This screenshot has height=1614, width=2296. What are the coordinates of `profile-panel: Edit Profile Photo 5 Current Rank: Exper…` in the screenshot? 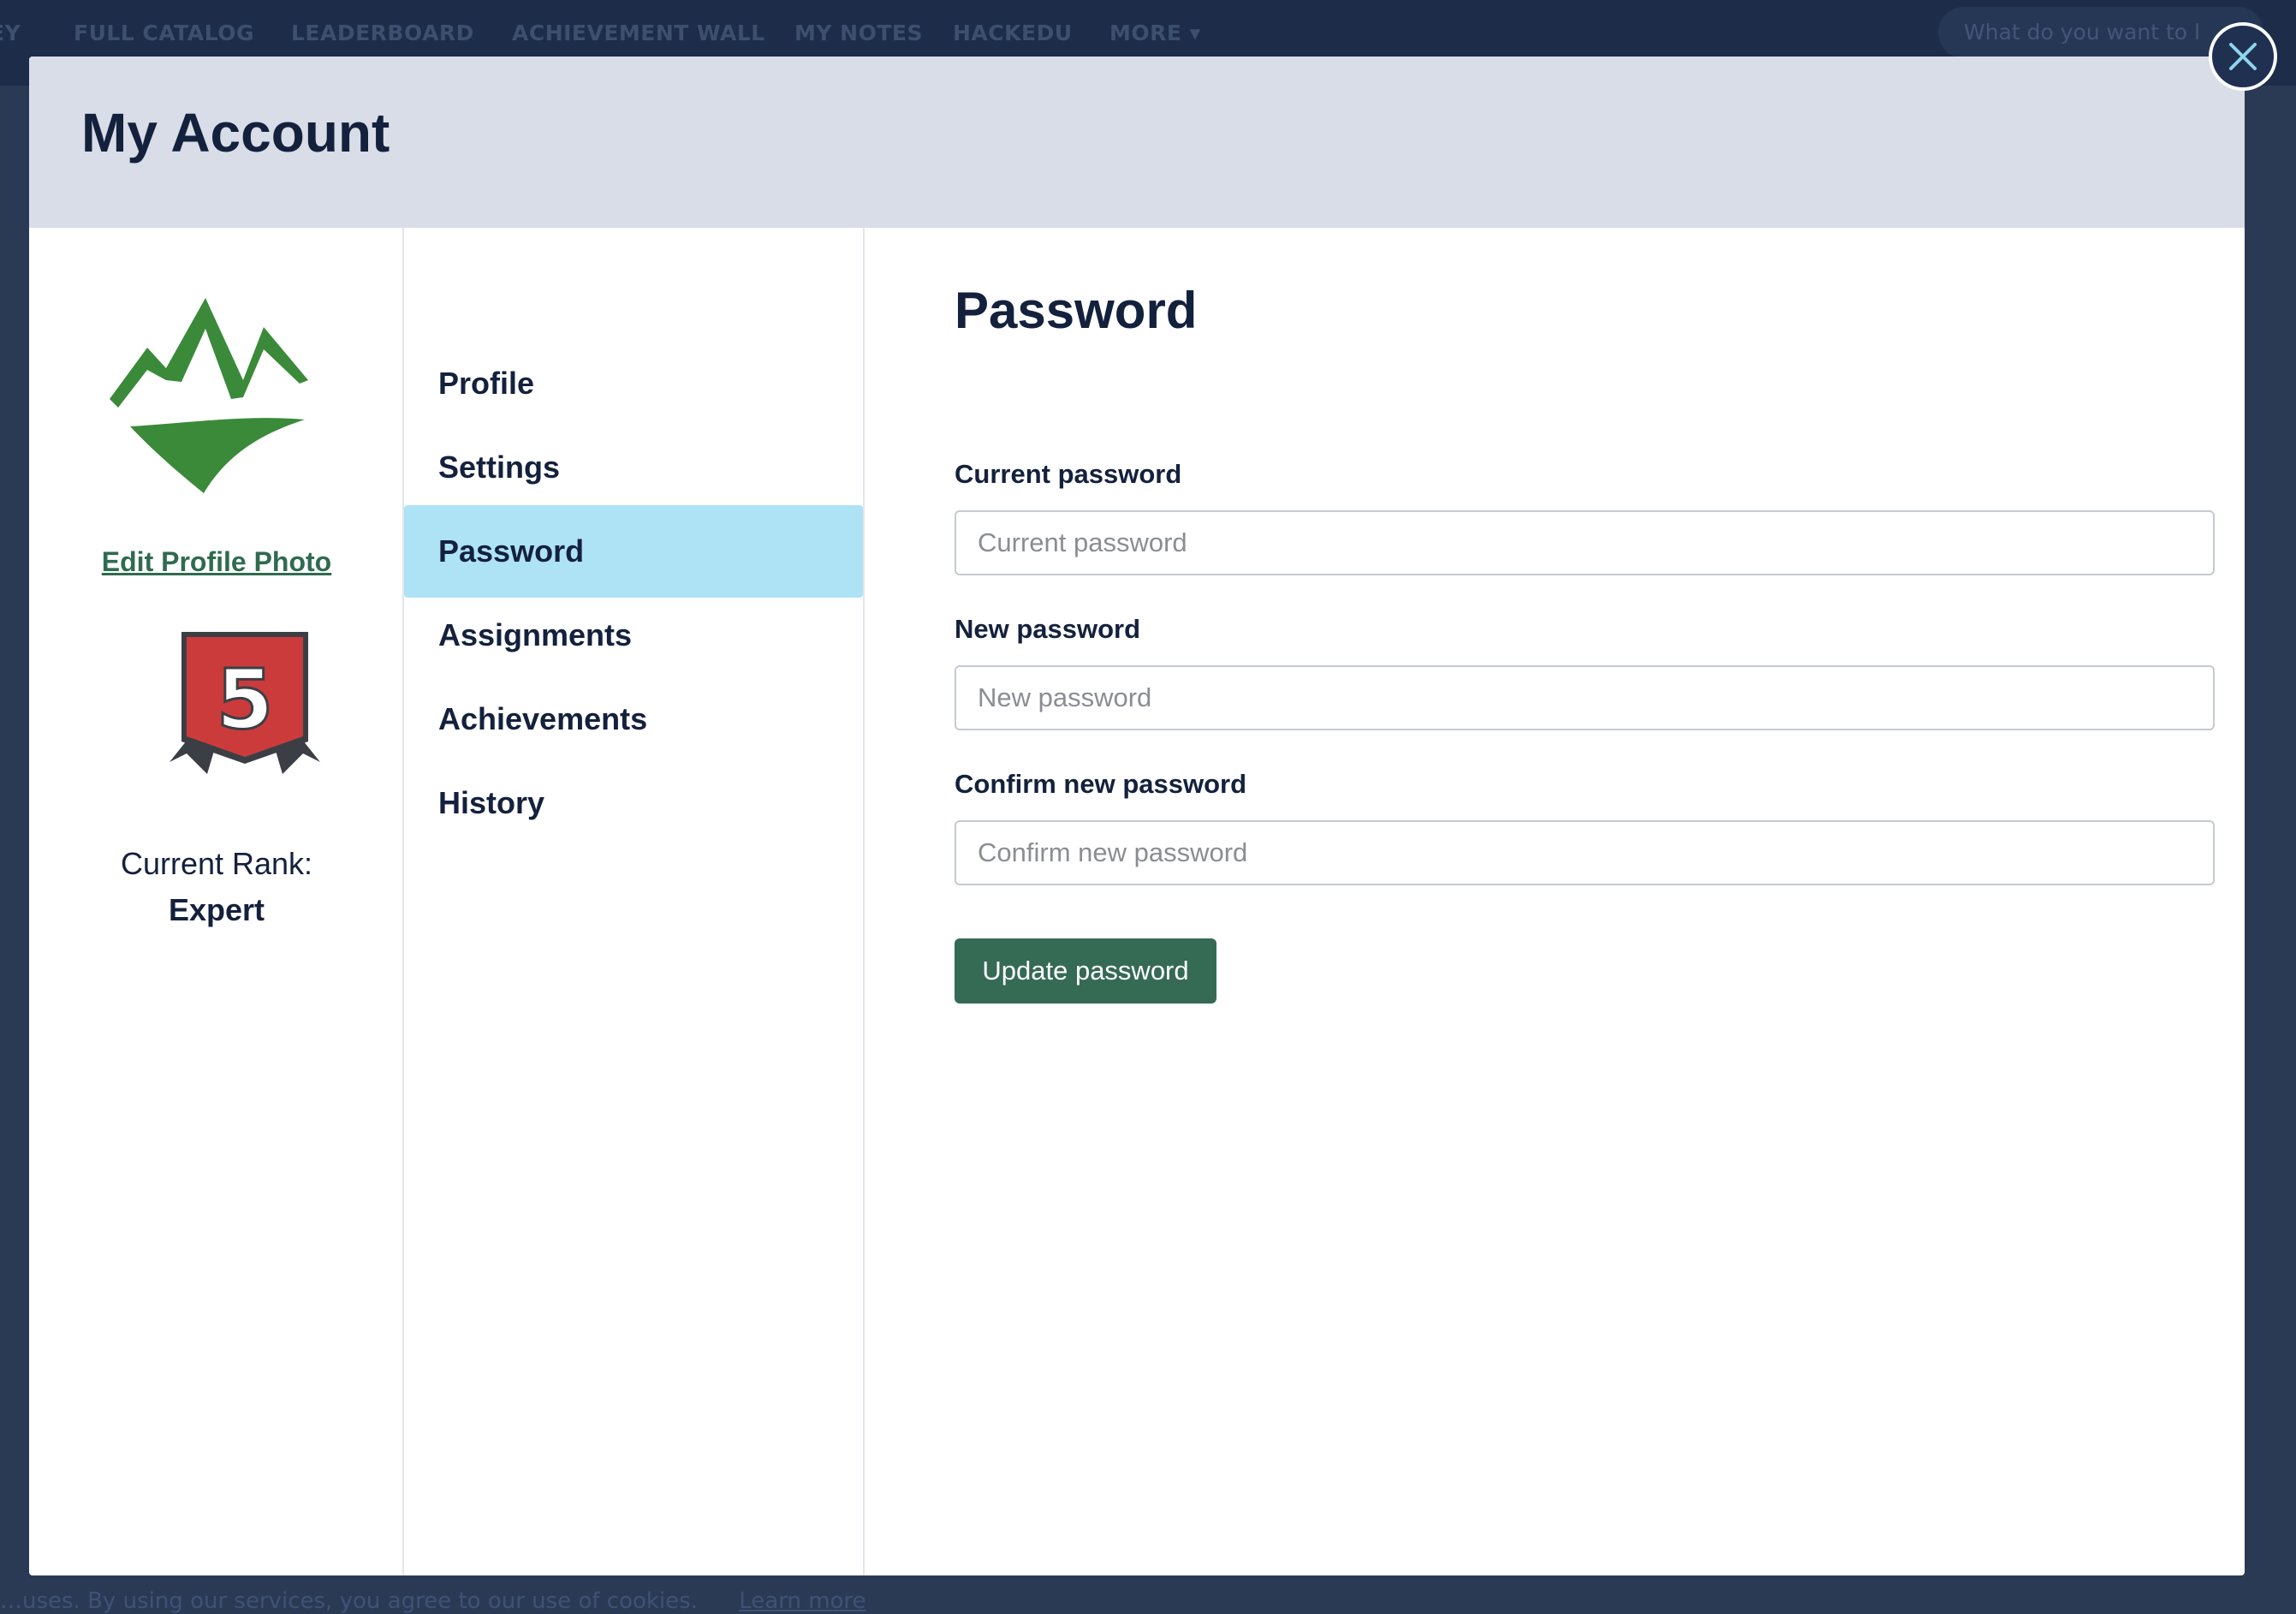 It's located at (216, 901).